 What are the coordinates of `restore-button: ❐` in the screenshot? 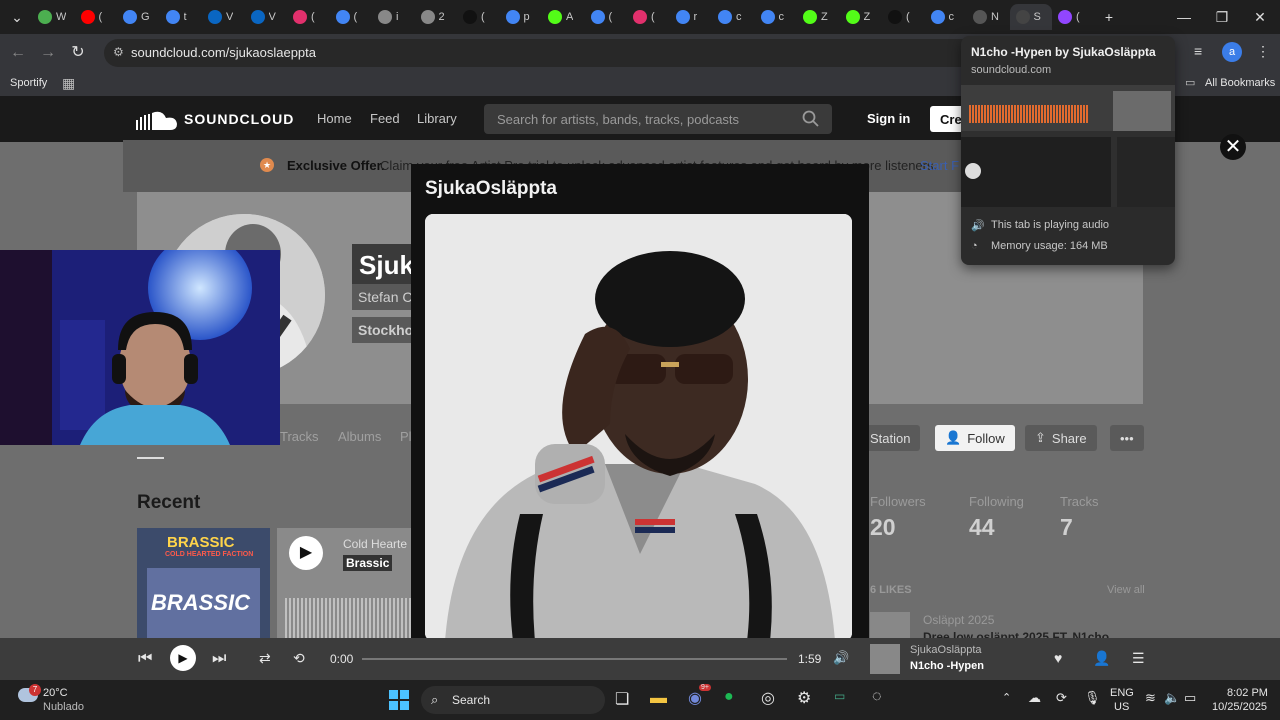 It's located at (1222, 17).